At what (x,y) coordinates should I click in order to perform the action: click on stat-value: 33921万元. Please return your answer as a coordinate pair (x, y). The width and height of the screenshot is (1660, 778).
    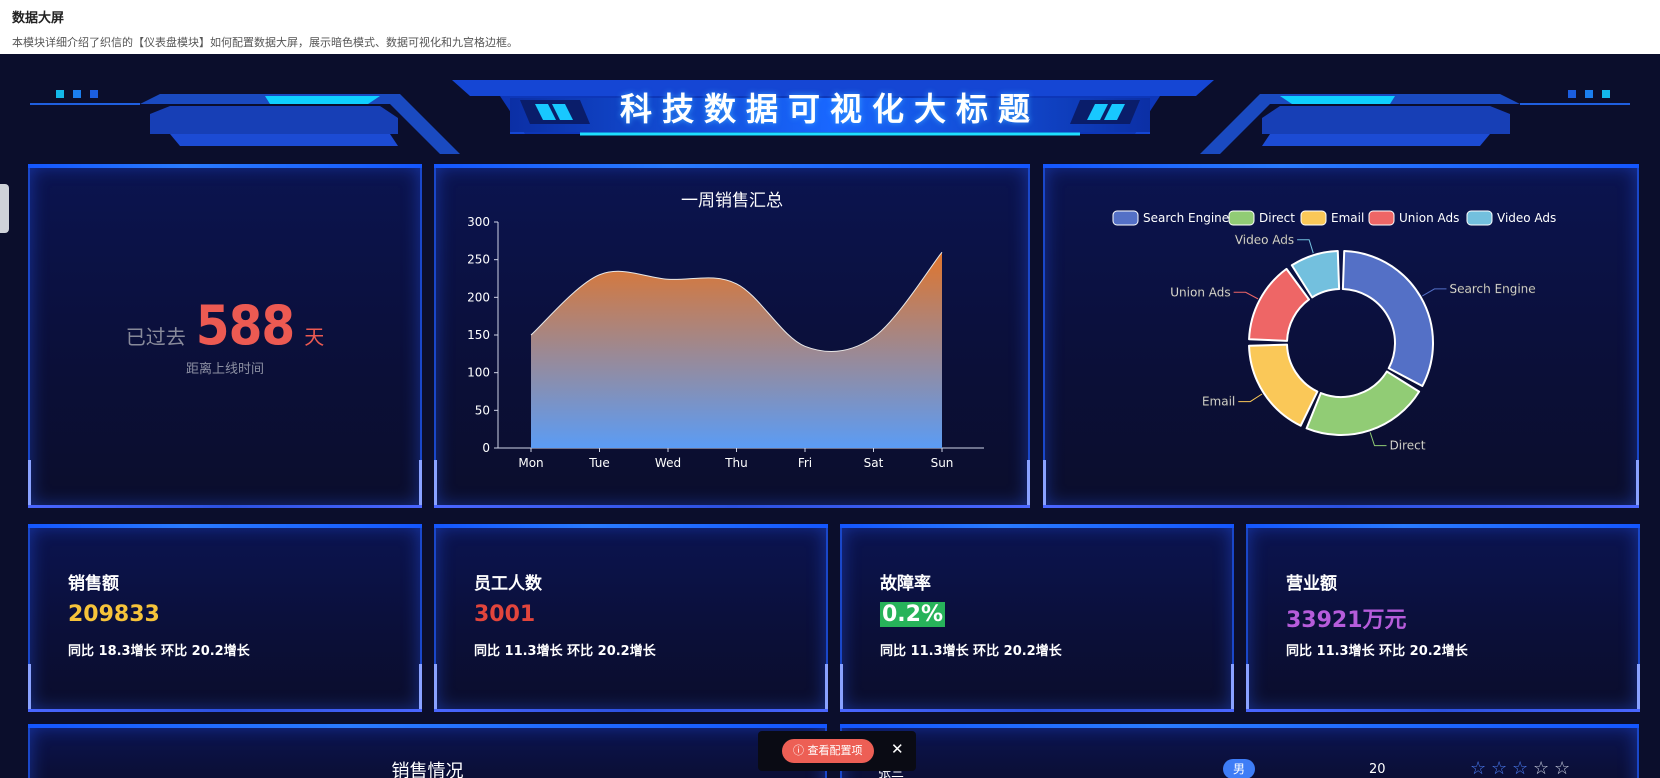
    Looking at the image, I should click on (1346, 620).